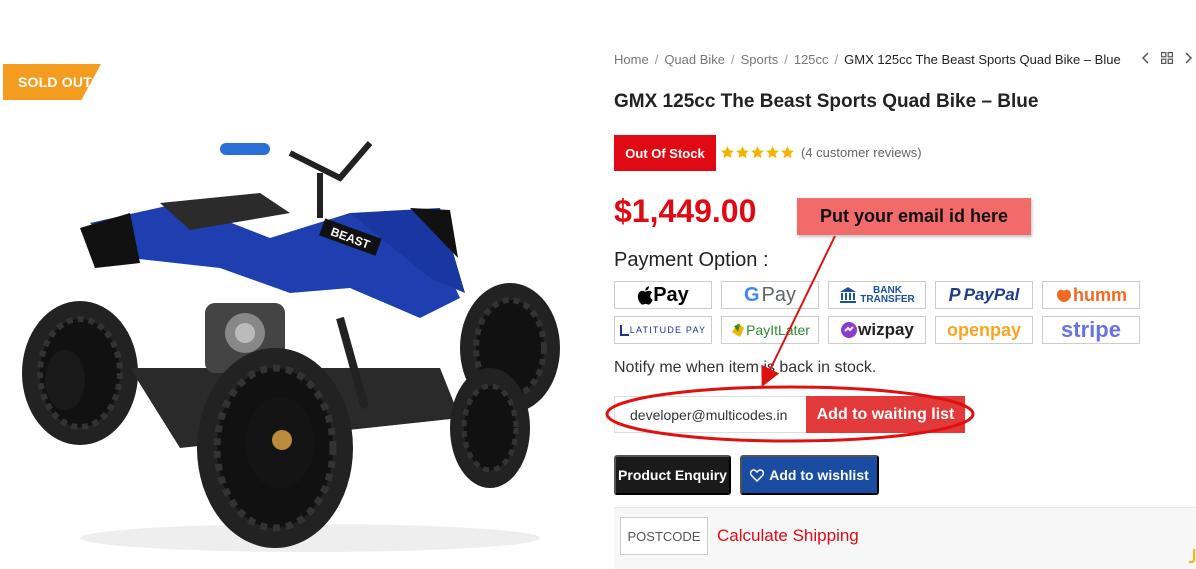  I want to click on email-callout-annotation: Put your email id here, so click(914, 216).